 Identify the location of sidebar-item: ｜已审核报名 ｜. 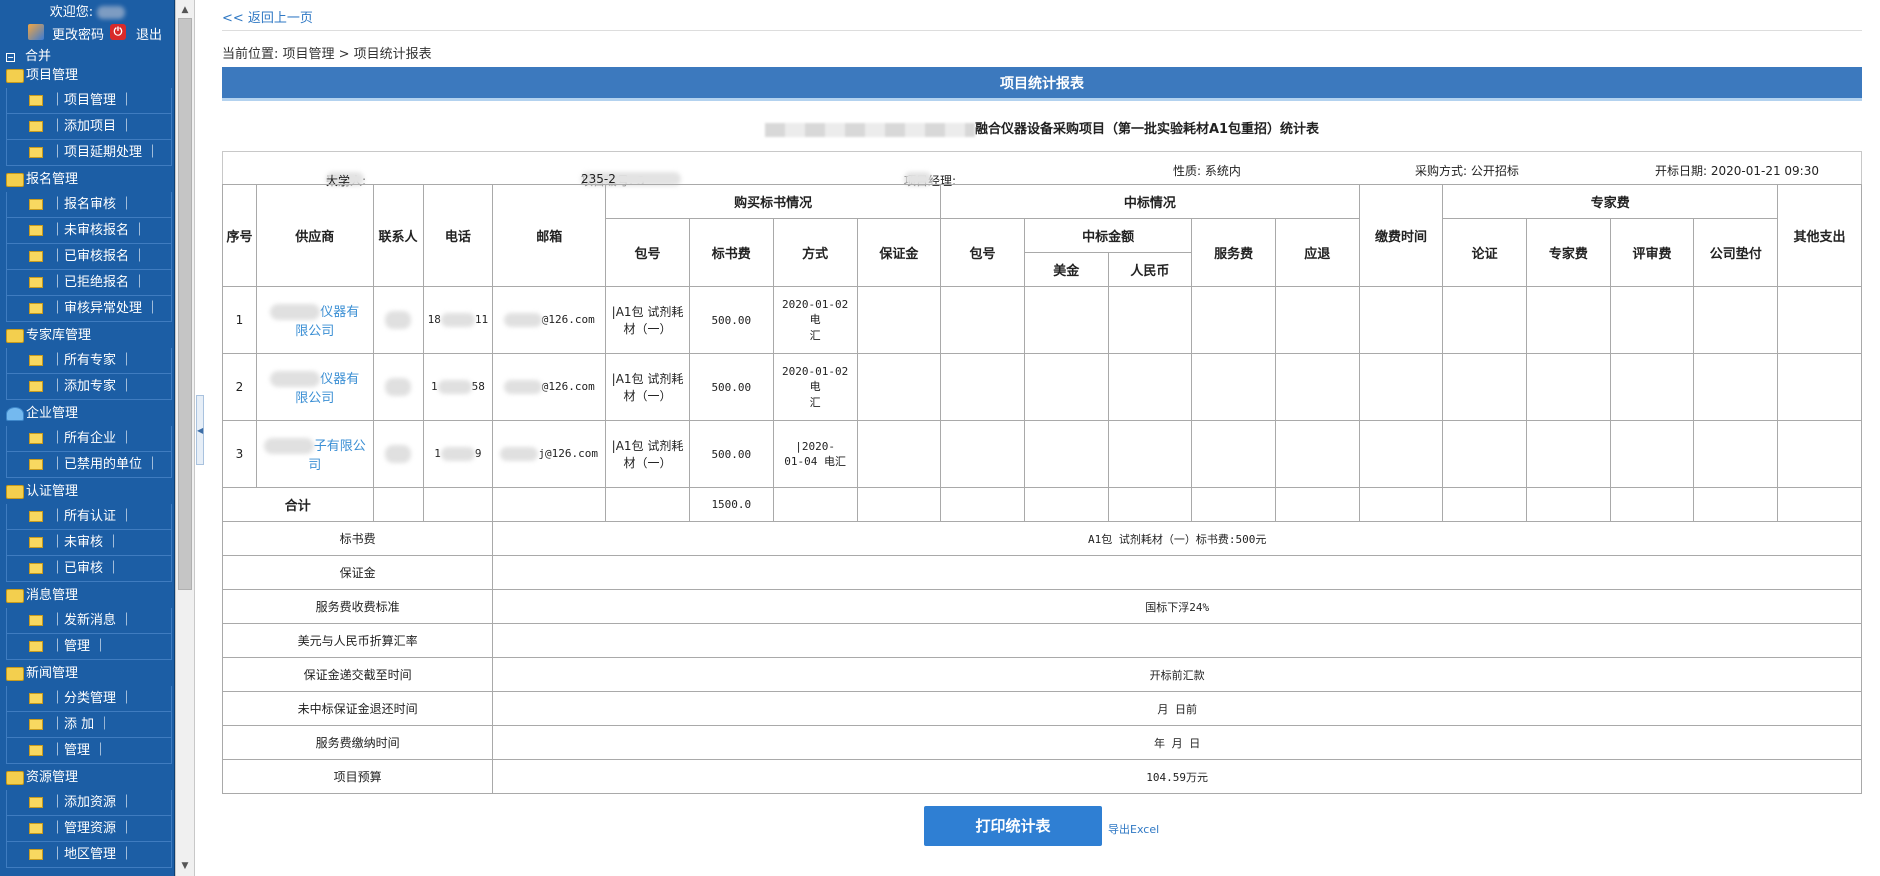
(89, 257).